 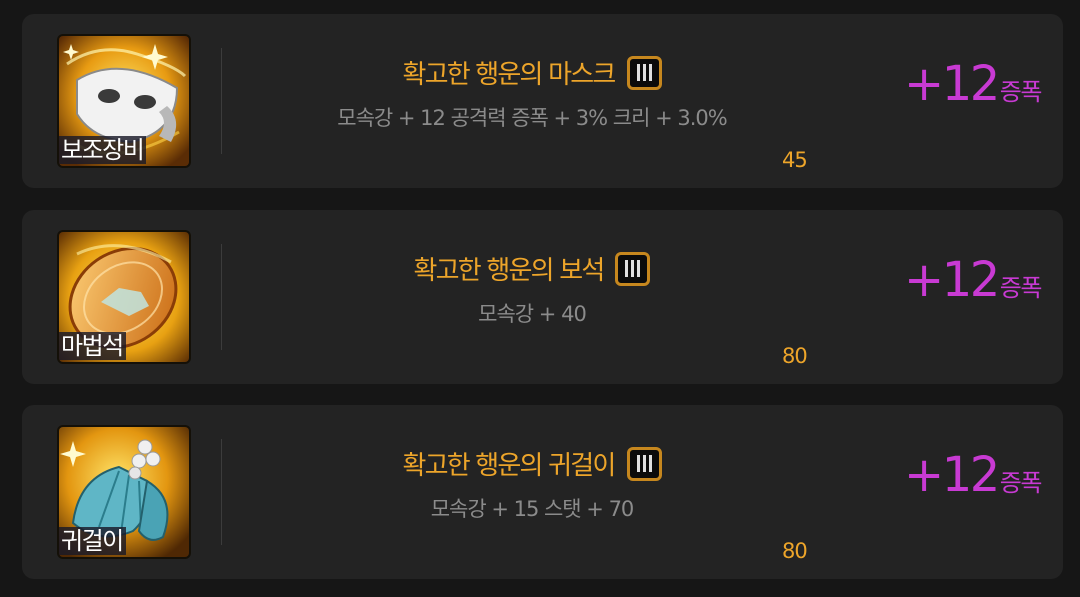 What do you see at coordinates (509, 271) in the screenshot?
I see `item-name: 확고한 행운의 보석` at bounding box center [509, 271].